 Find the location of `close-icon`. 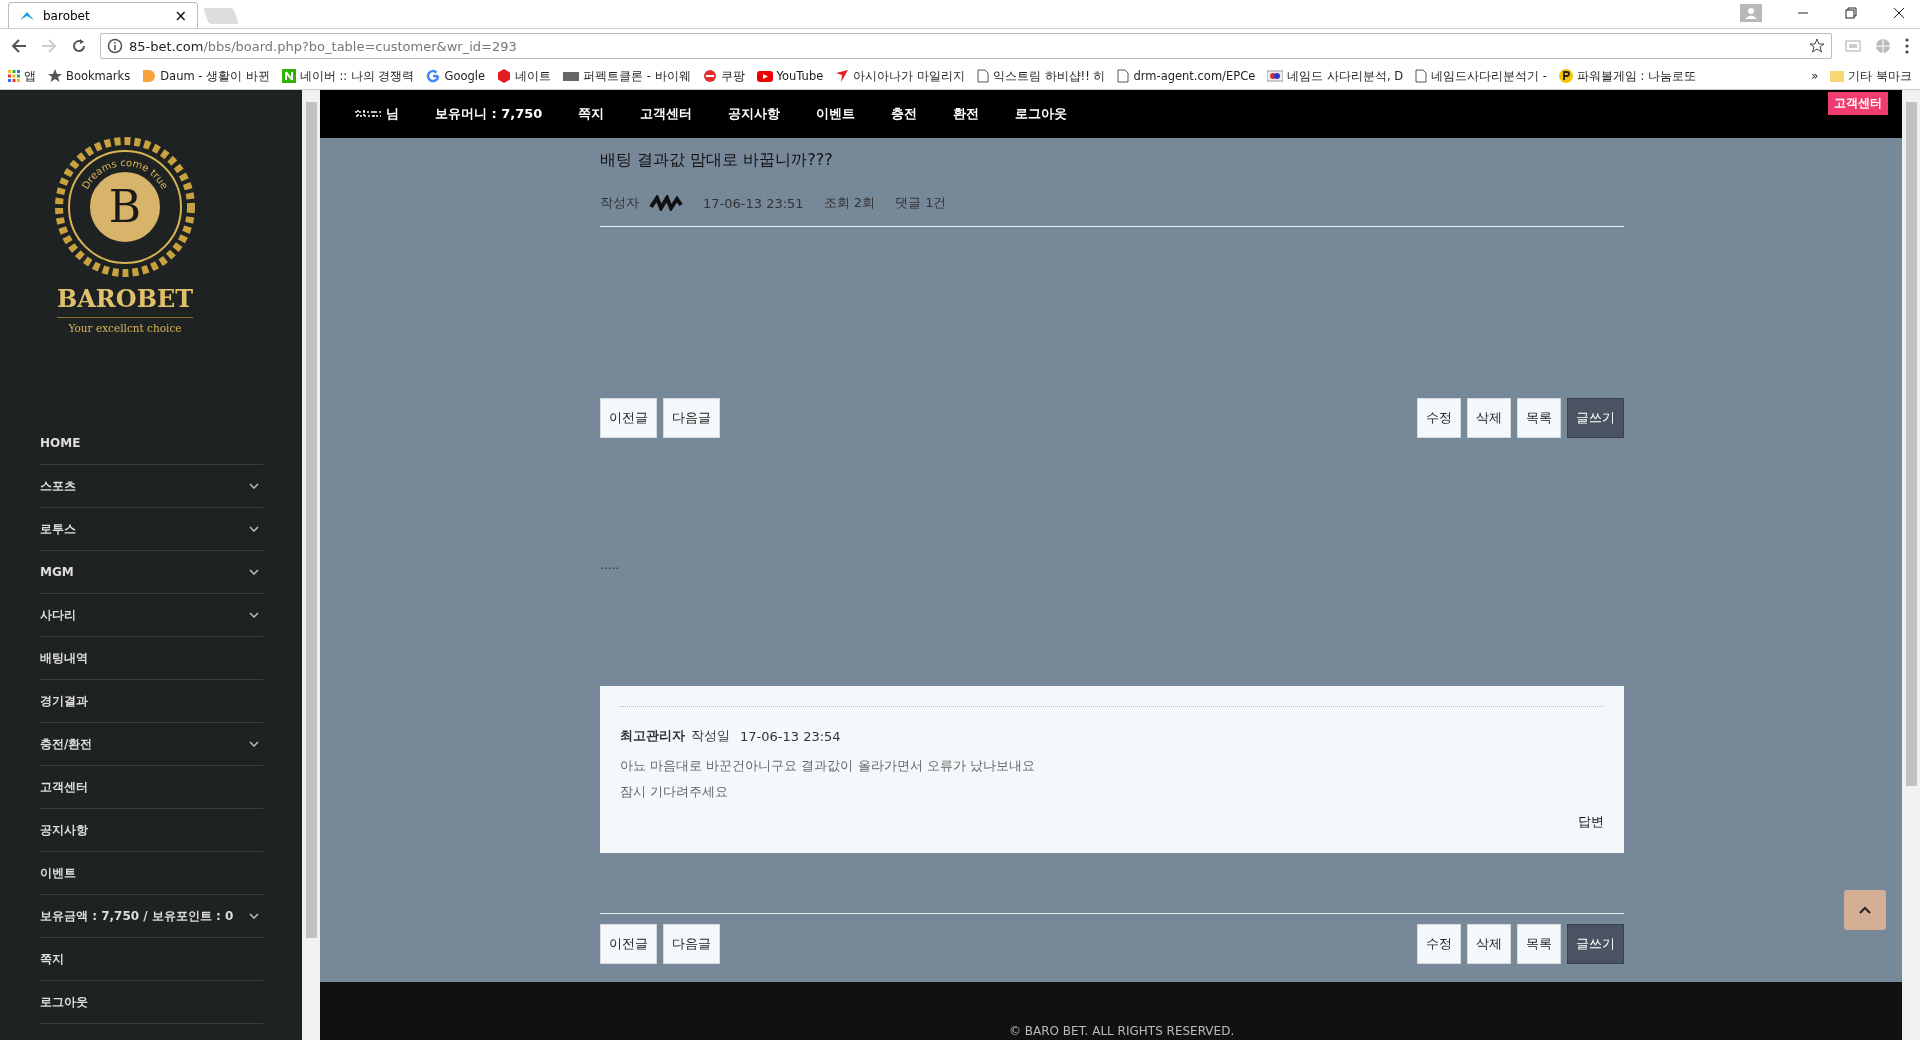

close-icon is located at coordinates (1899, 13).